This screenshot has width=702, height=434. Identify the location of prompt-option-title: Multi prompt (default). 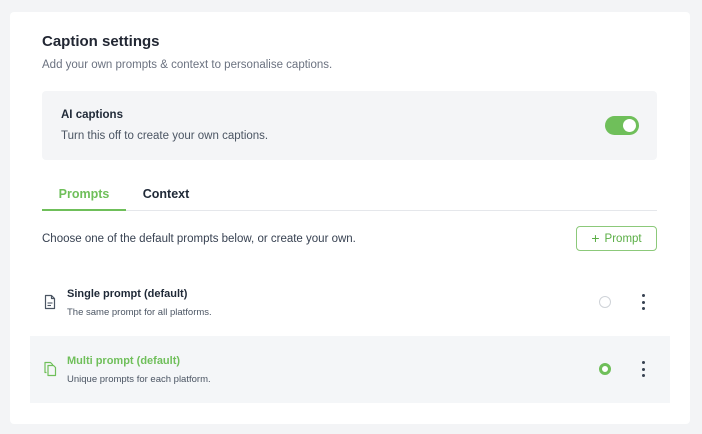
(124, 361).